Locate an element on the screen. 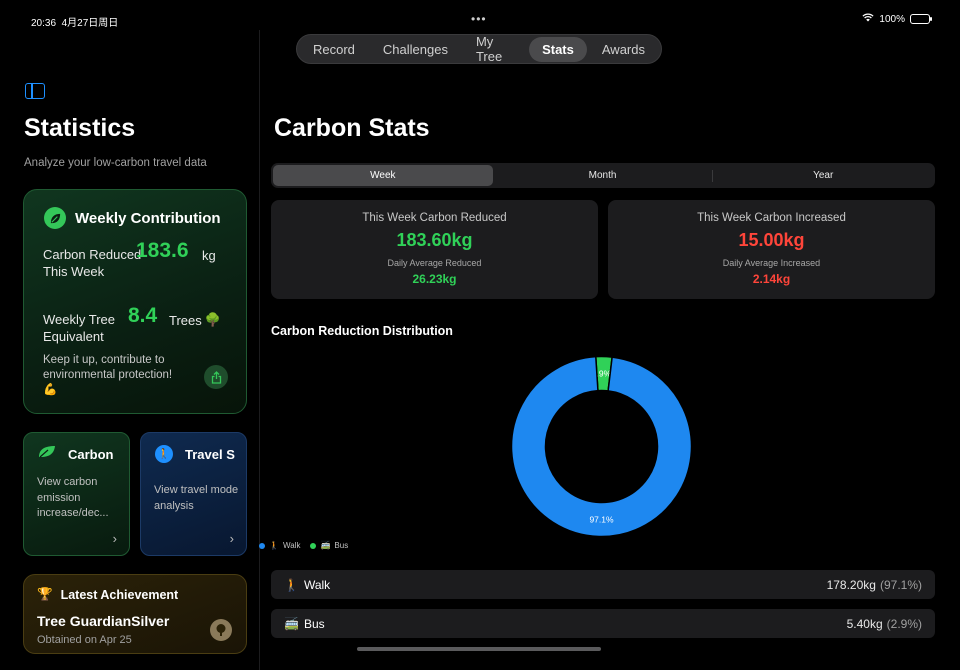  tree-icon: 🌳 is located at coordinates (212, 319).